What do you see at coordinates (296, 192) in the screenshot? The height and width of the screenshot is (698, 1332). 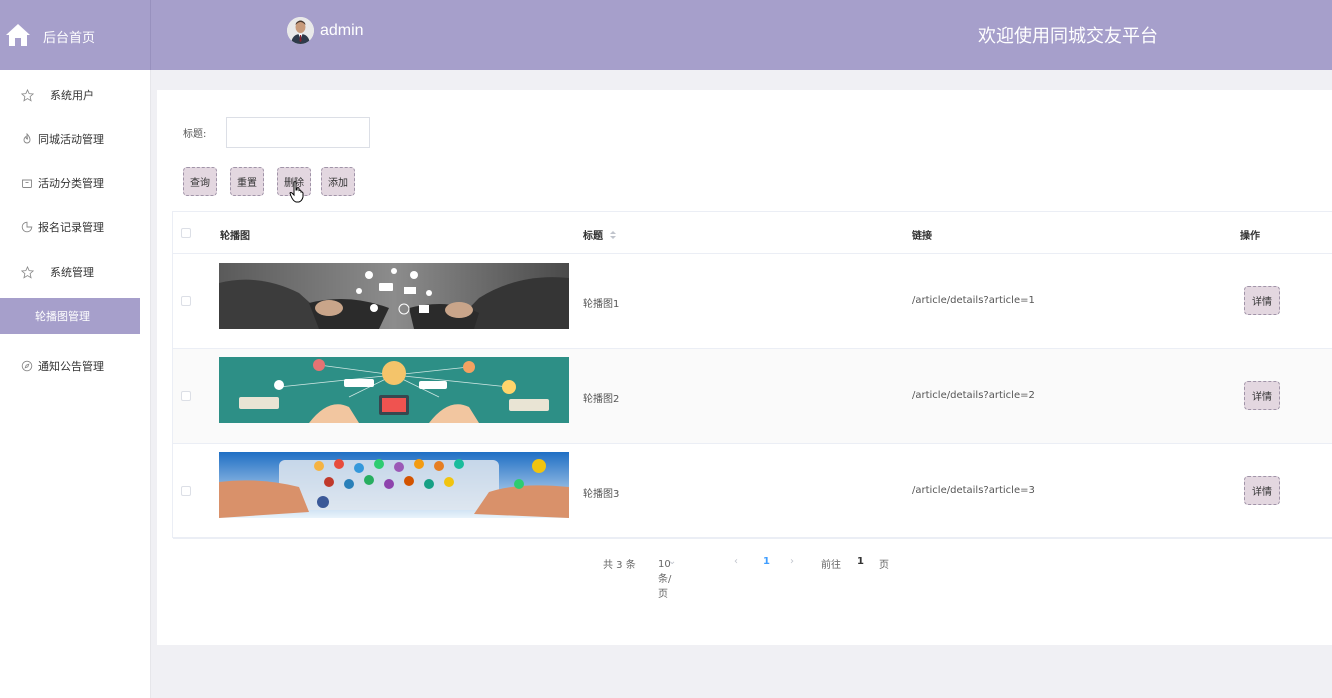 I see `hand-cursor-icon` at bounding box center [296, 192].